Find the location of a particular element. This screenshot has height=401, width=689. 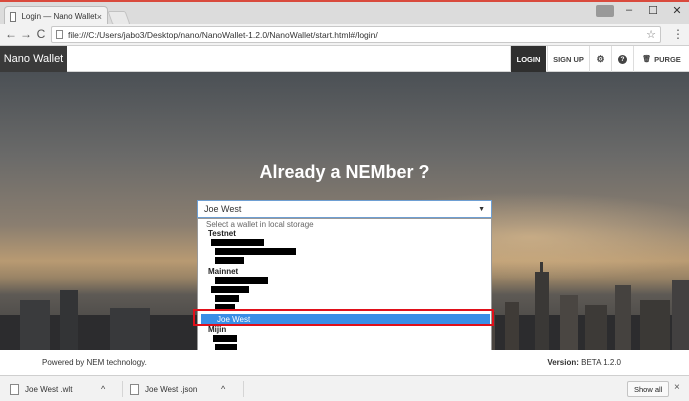

nav-purge: 🗑 PURGE is located at coordinates (661, 59).